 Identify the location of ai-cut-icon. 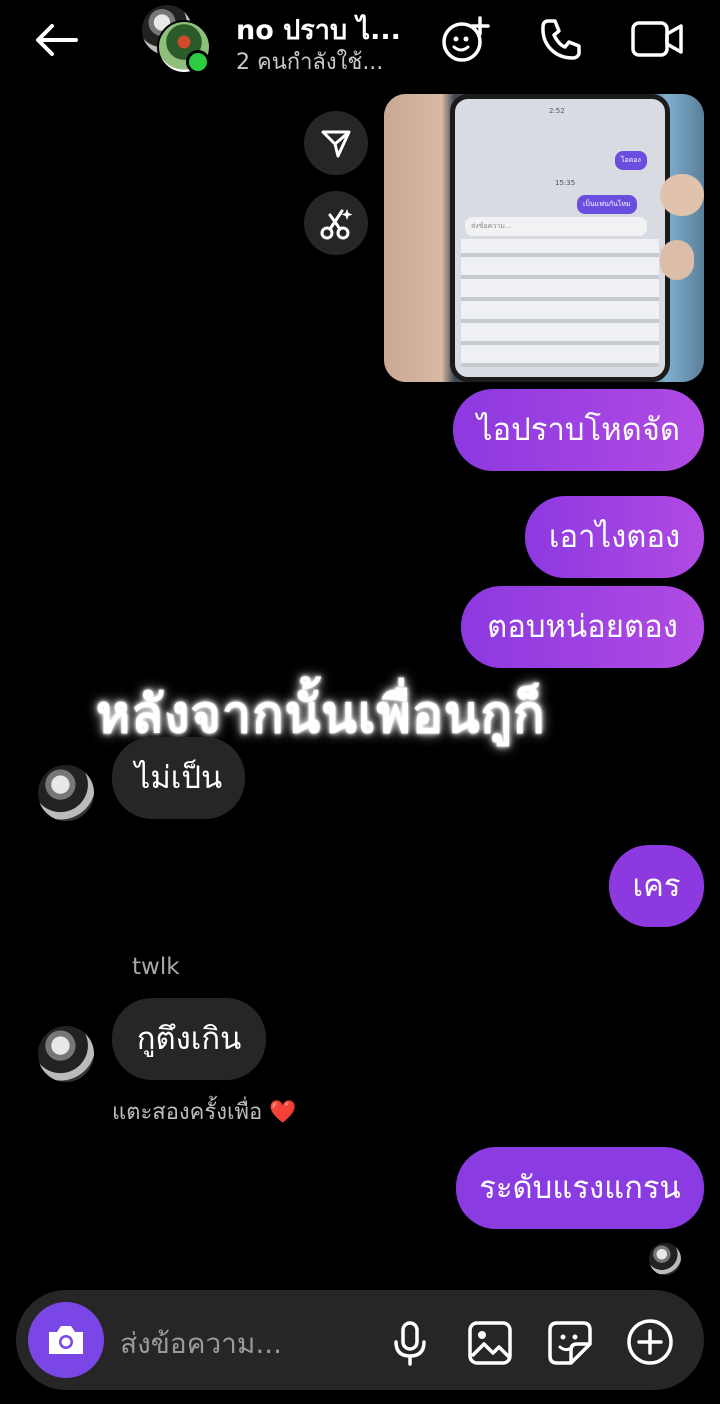
(336, 224).